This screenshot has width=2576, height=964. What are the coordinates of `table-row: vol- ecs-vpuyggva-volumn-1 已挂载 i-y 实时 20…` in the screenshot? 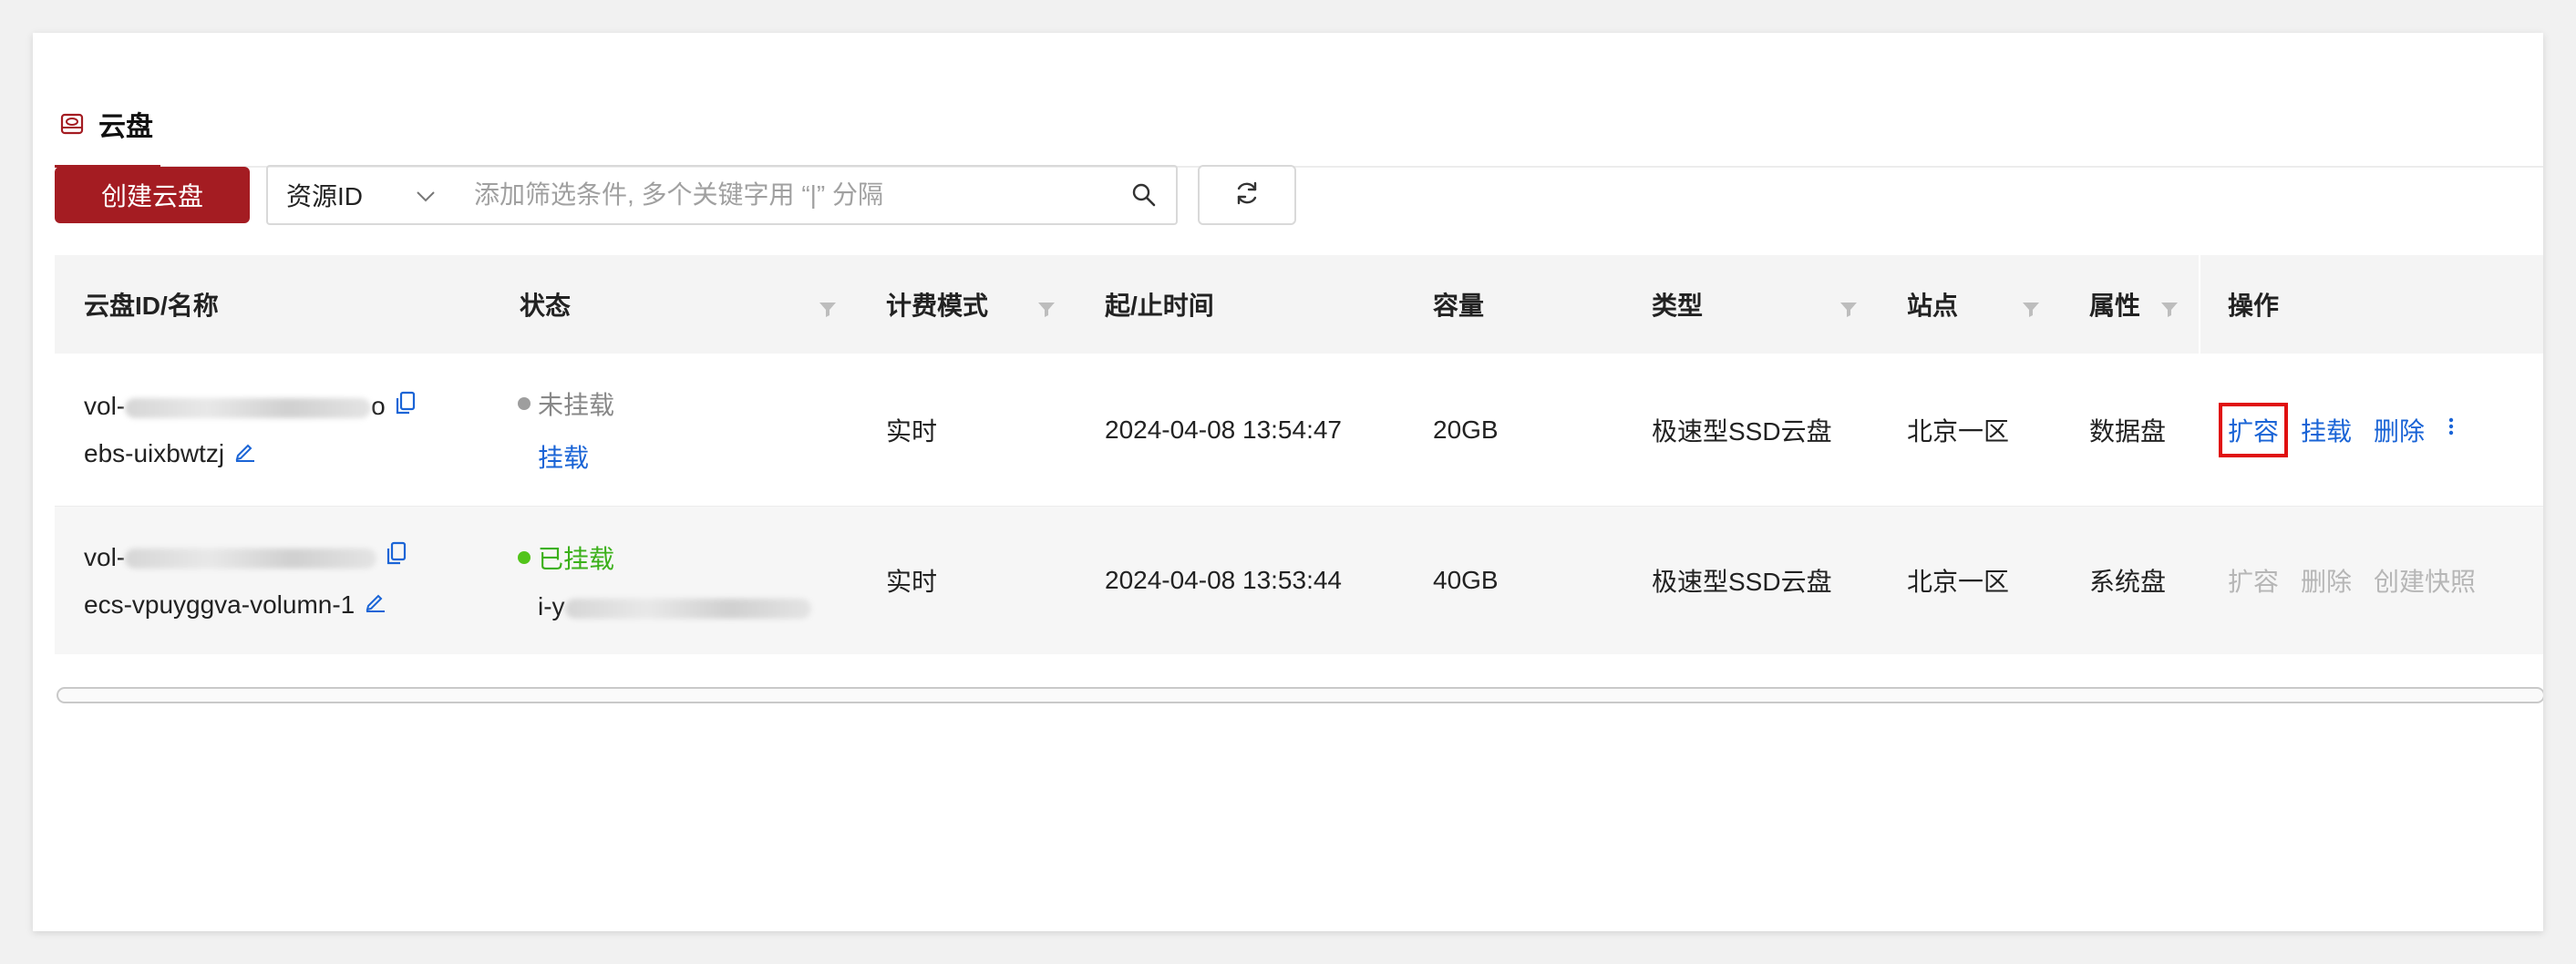 It's located at (1299, 581).